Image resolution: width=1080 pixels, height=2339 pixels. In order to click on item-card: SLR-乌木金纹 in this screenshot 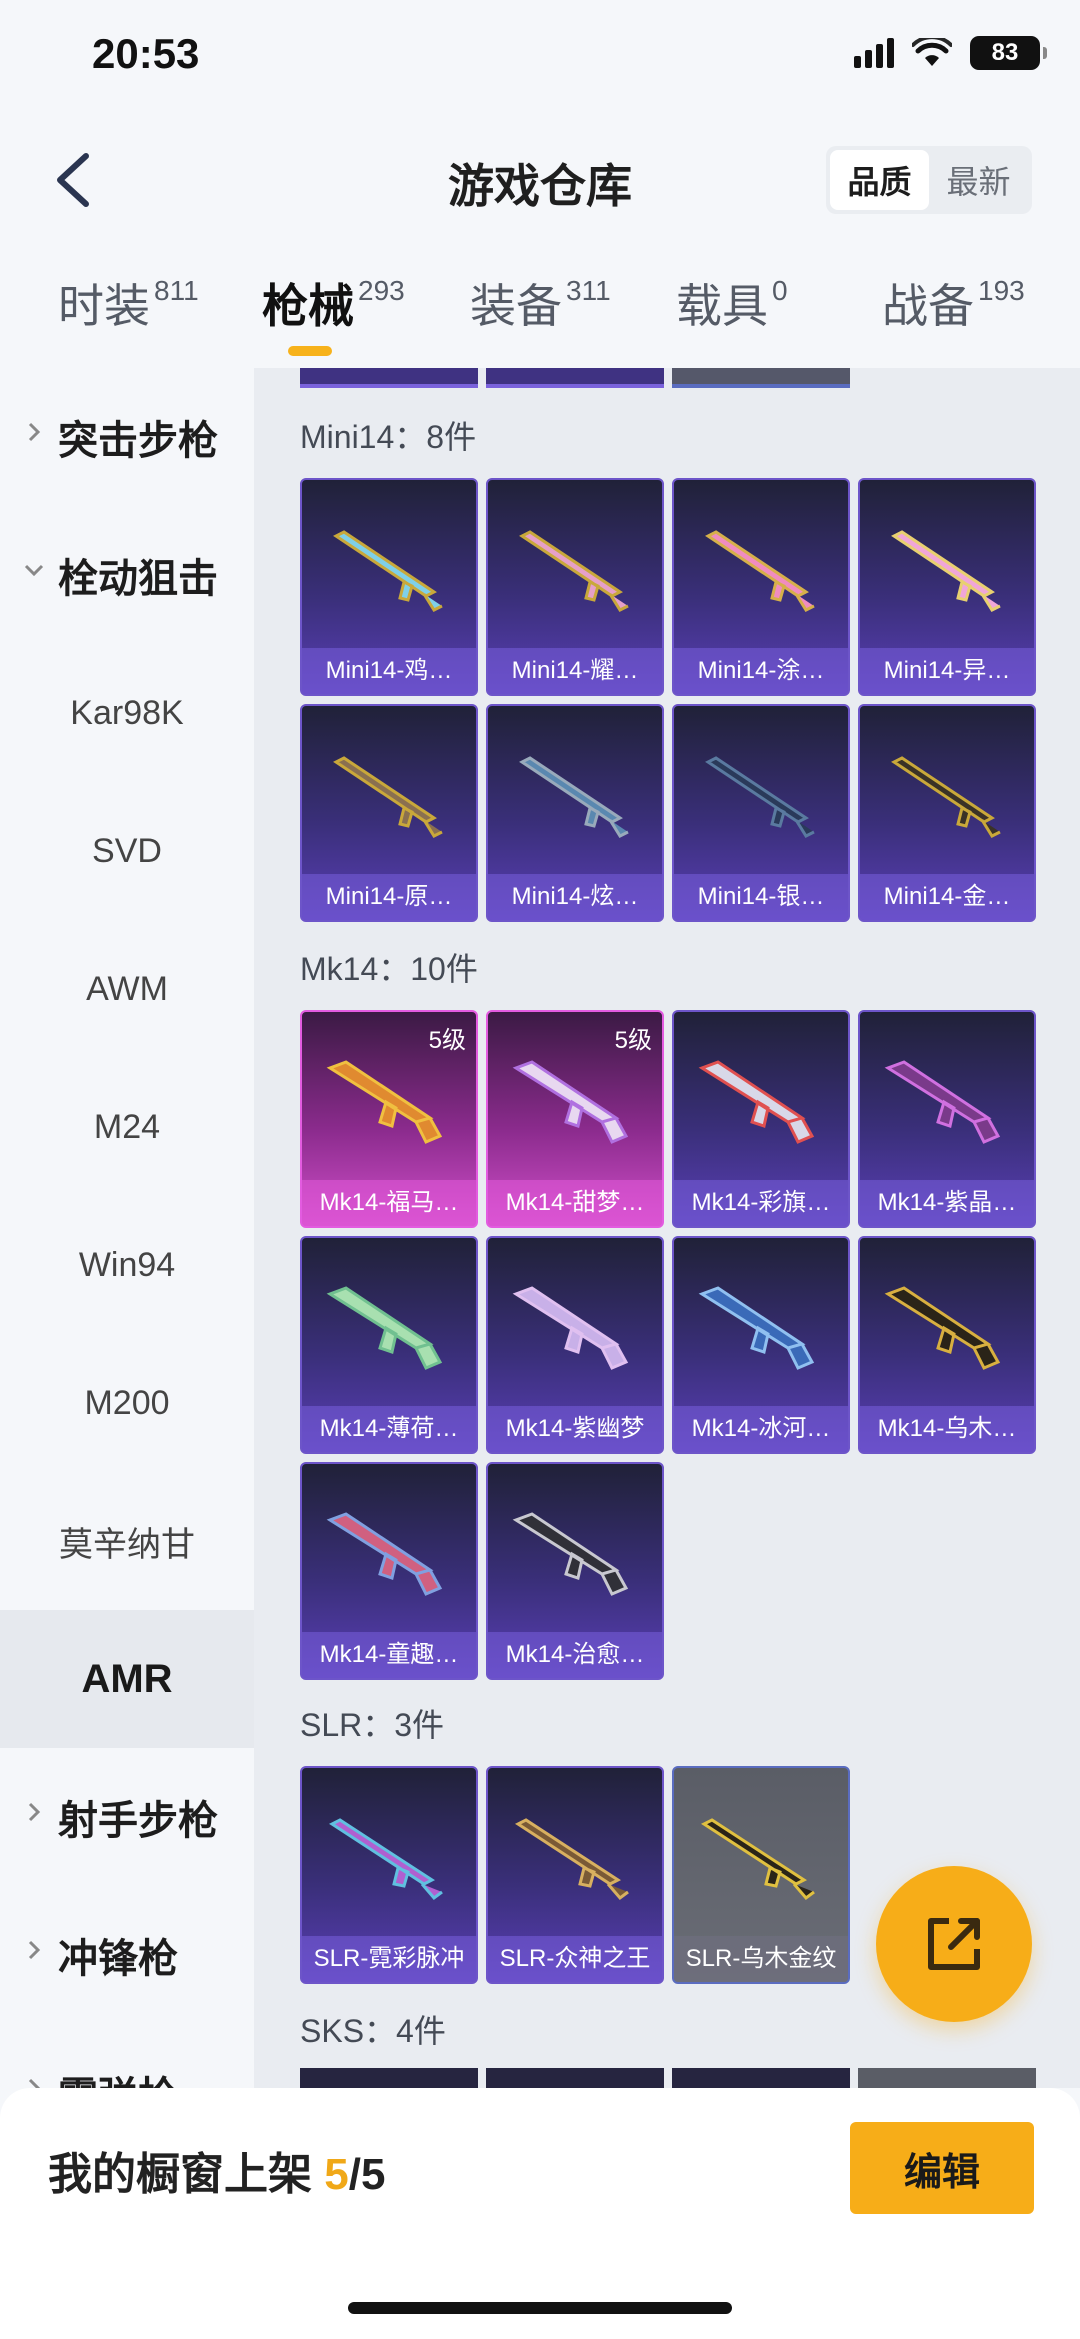, I will do `click(761, 1875)`.